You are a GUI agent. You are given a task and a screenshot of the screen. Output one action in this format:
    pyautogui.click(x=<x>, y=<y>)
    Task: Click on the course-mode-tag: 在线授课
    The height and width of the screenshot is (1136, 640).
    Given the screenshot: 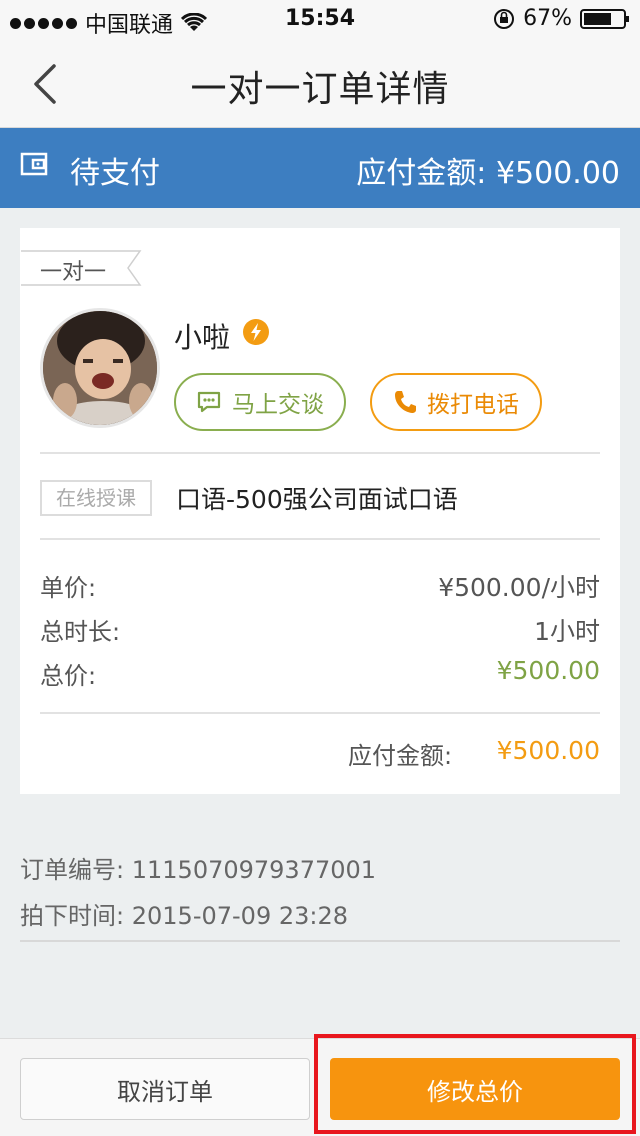 What is the action you would take?
    pyautogui.click(x=96, y=498)
    